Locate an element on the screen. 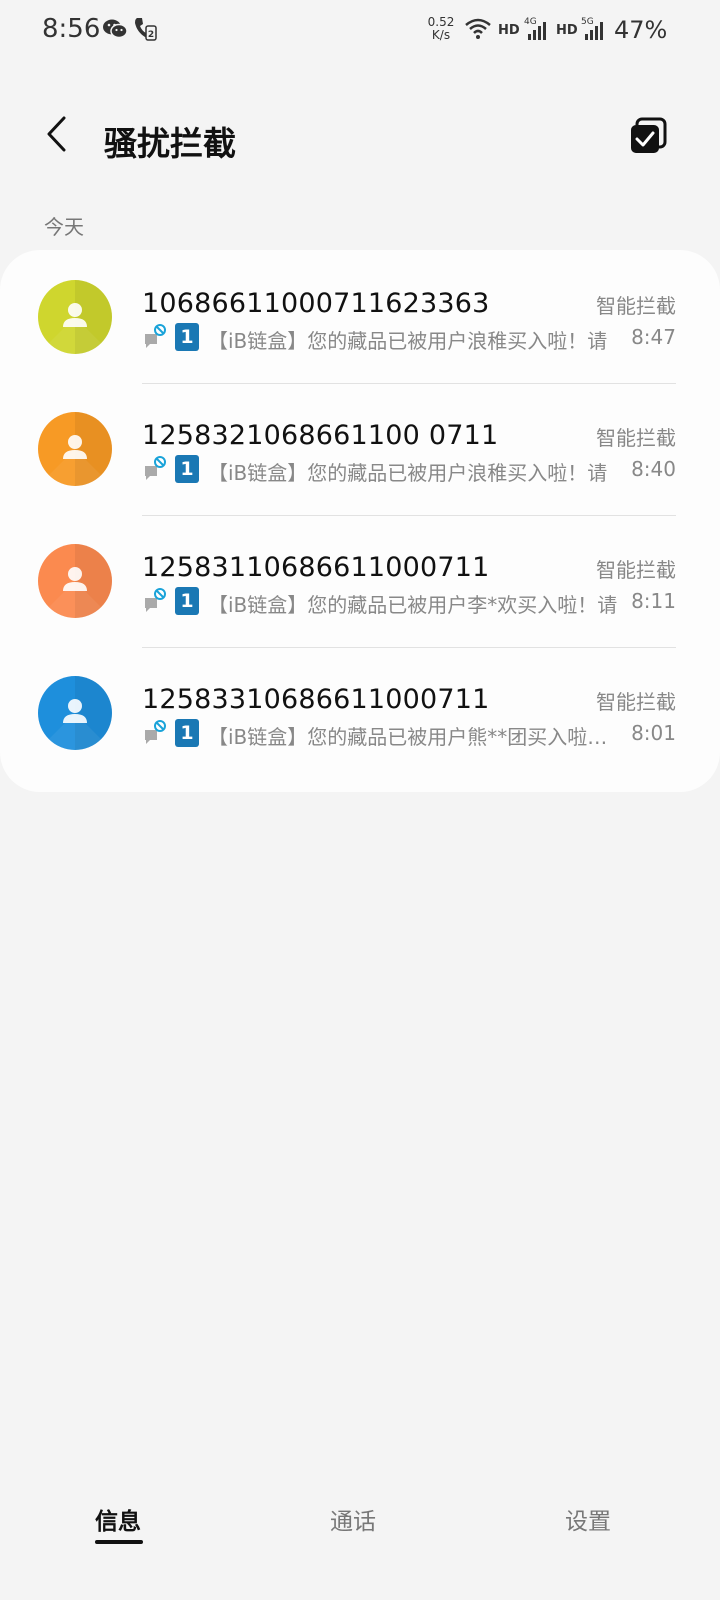 This screenshot has width=720, height=1600. multi-select-icon is located at coordinates (649, 135).